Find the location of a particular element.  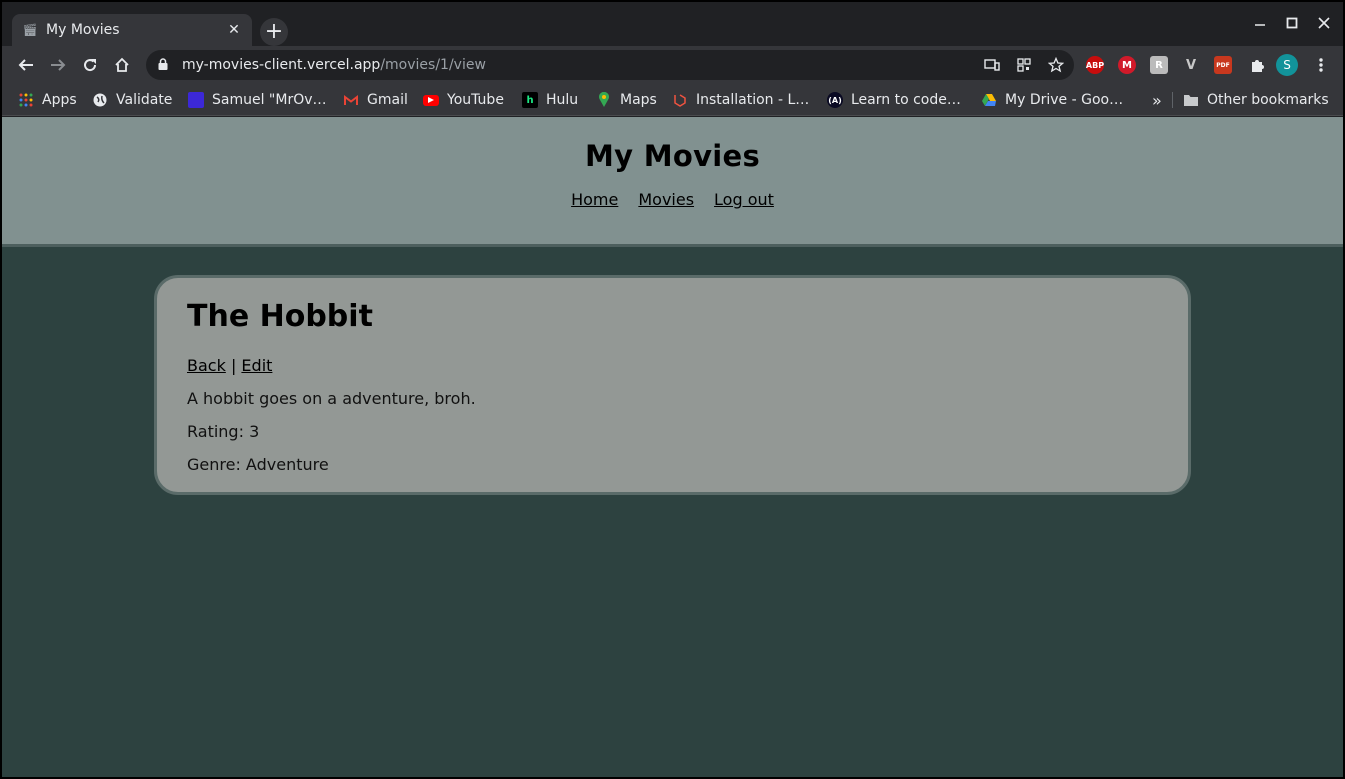

other-bookmarks: Other bookmarks is located at coordinates (1256, 100).